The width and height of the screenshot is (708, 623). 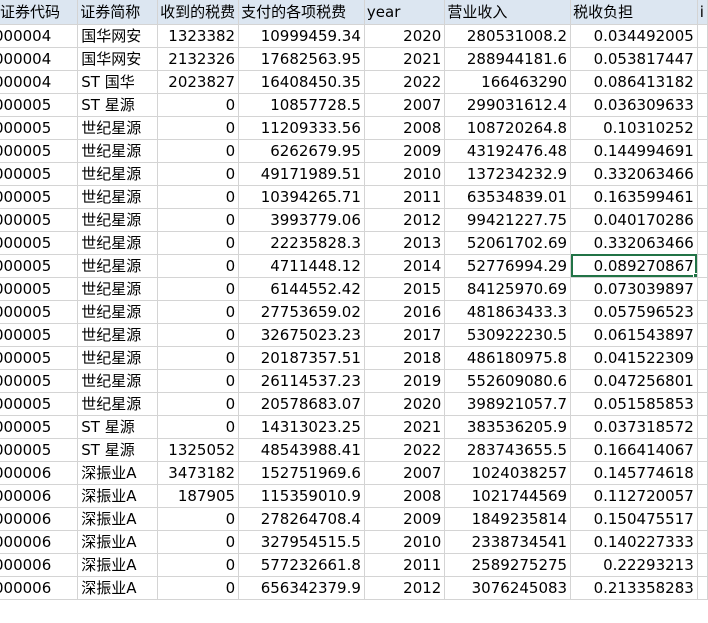 What do you see at coordinates (634, 36) in the screenshot?
I see `cell-tax-burden: 0.034492005` at bounding box center [634, 36].